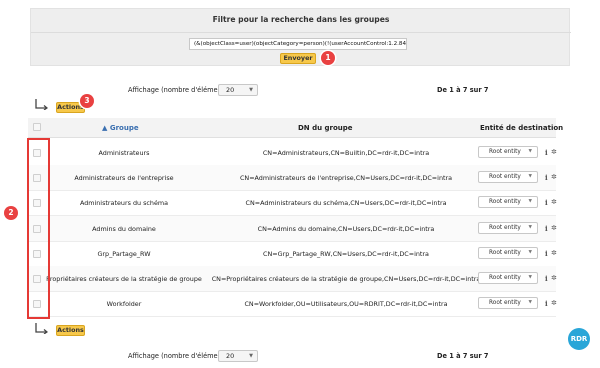 Image resolution: width=600 pixels, height=368 pixels. Describe the element at coordinates (238, 356) in the screenshot. I see `display-count-select-bottom: 20 ▼` at that location.